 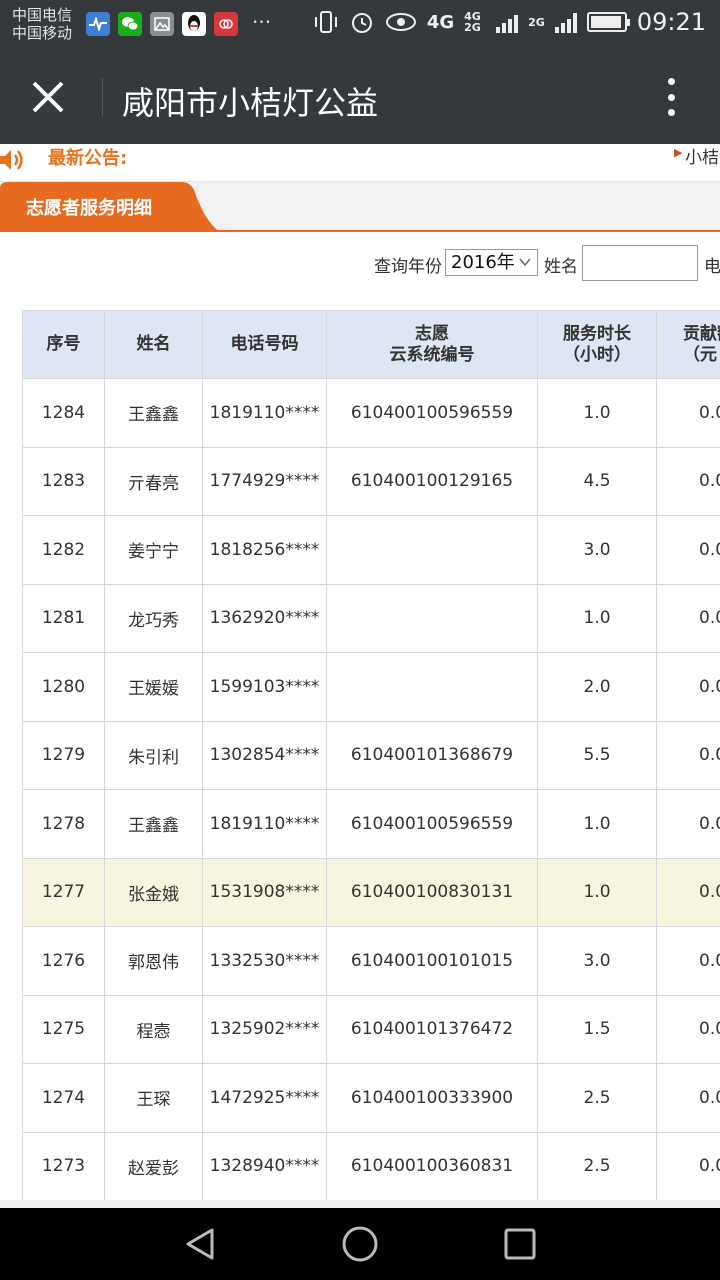 What do you see at coordinates (42, 33) in the screenshot?
I see `carrier-2: 中国移动` at bounding box center [42, 33].